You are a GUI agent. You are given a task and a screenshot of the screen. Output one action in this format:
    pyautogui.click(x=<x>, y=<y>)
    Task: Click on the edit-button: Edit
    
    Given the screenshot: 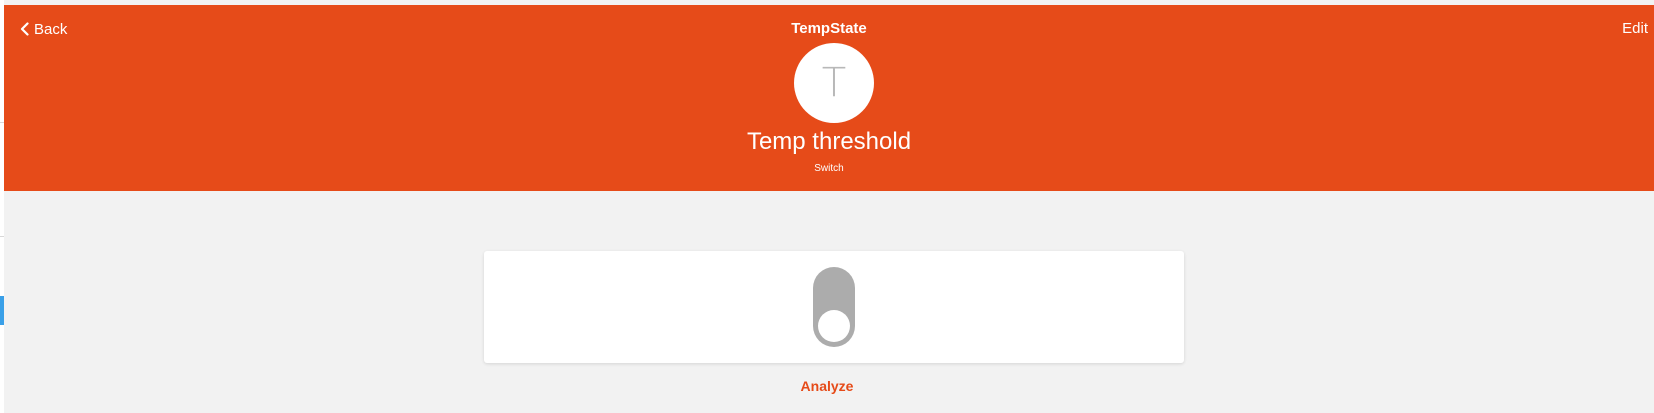 What is the action you would take?
    pyautogui.click(x=1635, y=29)
    